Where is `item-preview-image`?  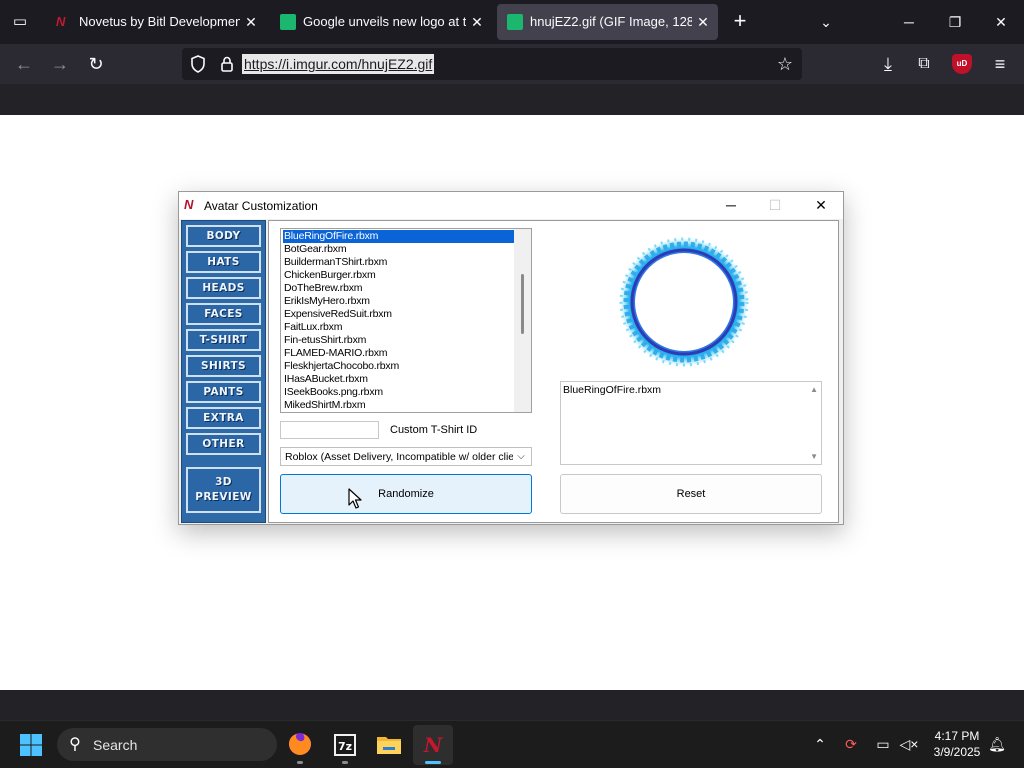 item-preview-image is located at coordinates (684, 302).